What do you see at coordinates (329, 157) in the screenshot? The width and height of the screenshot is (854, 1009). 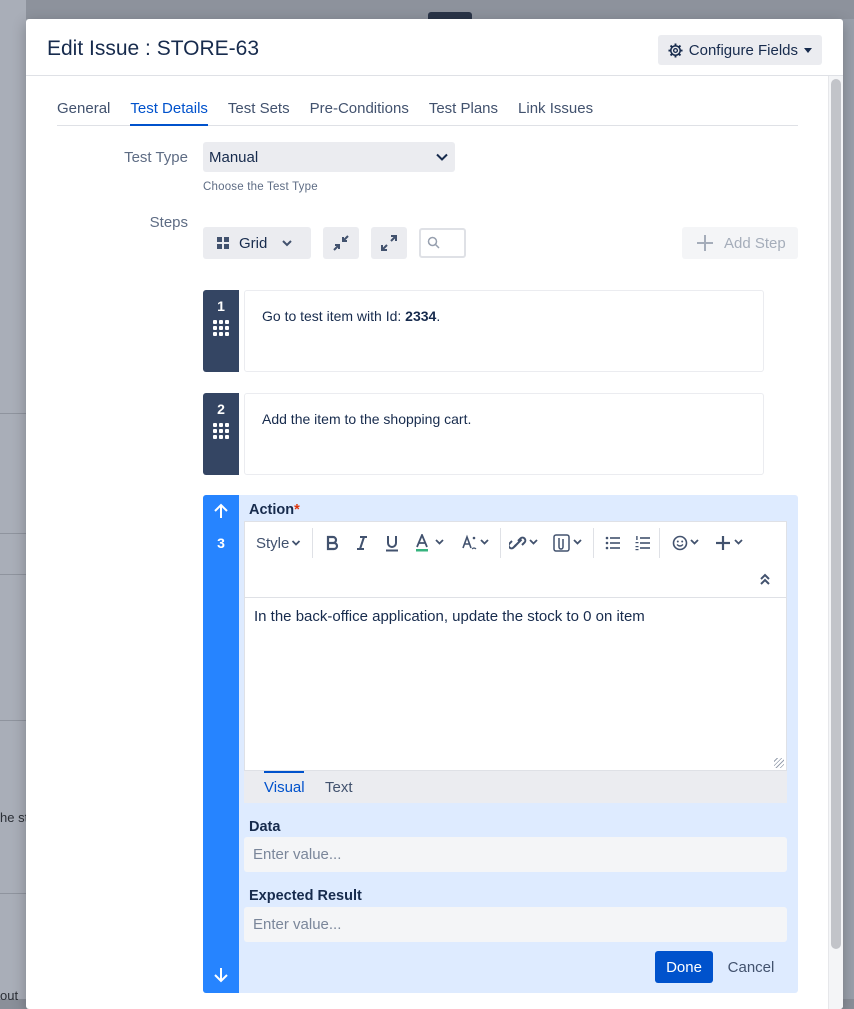 I see `test-type-select: Manual` at bounding box center [329, 157].